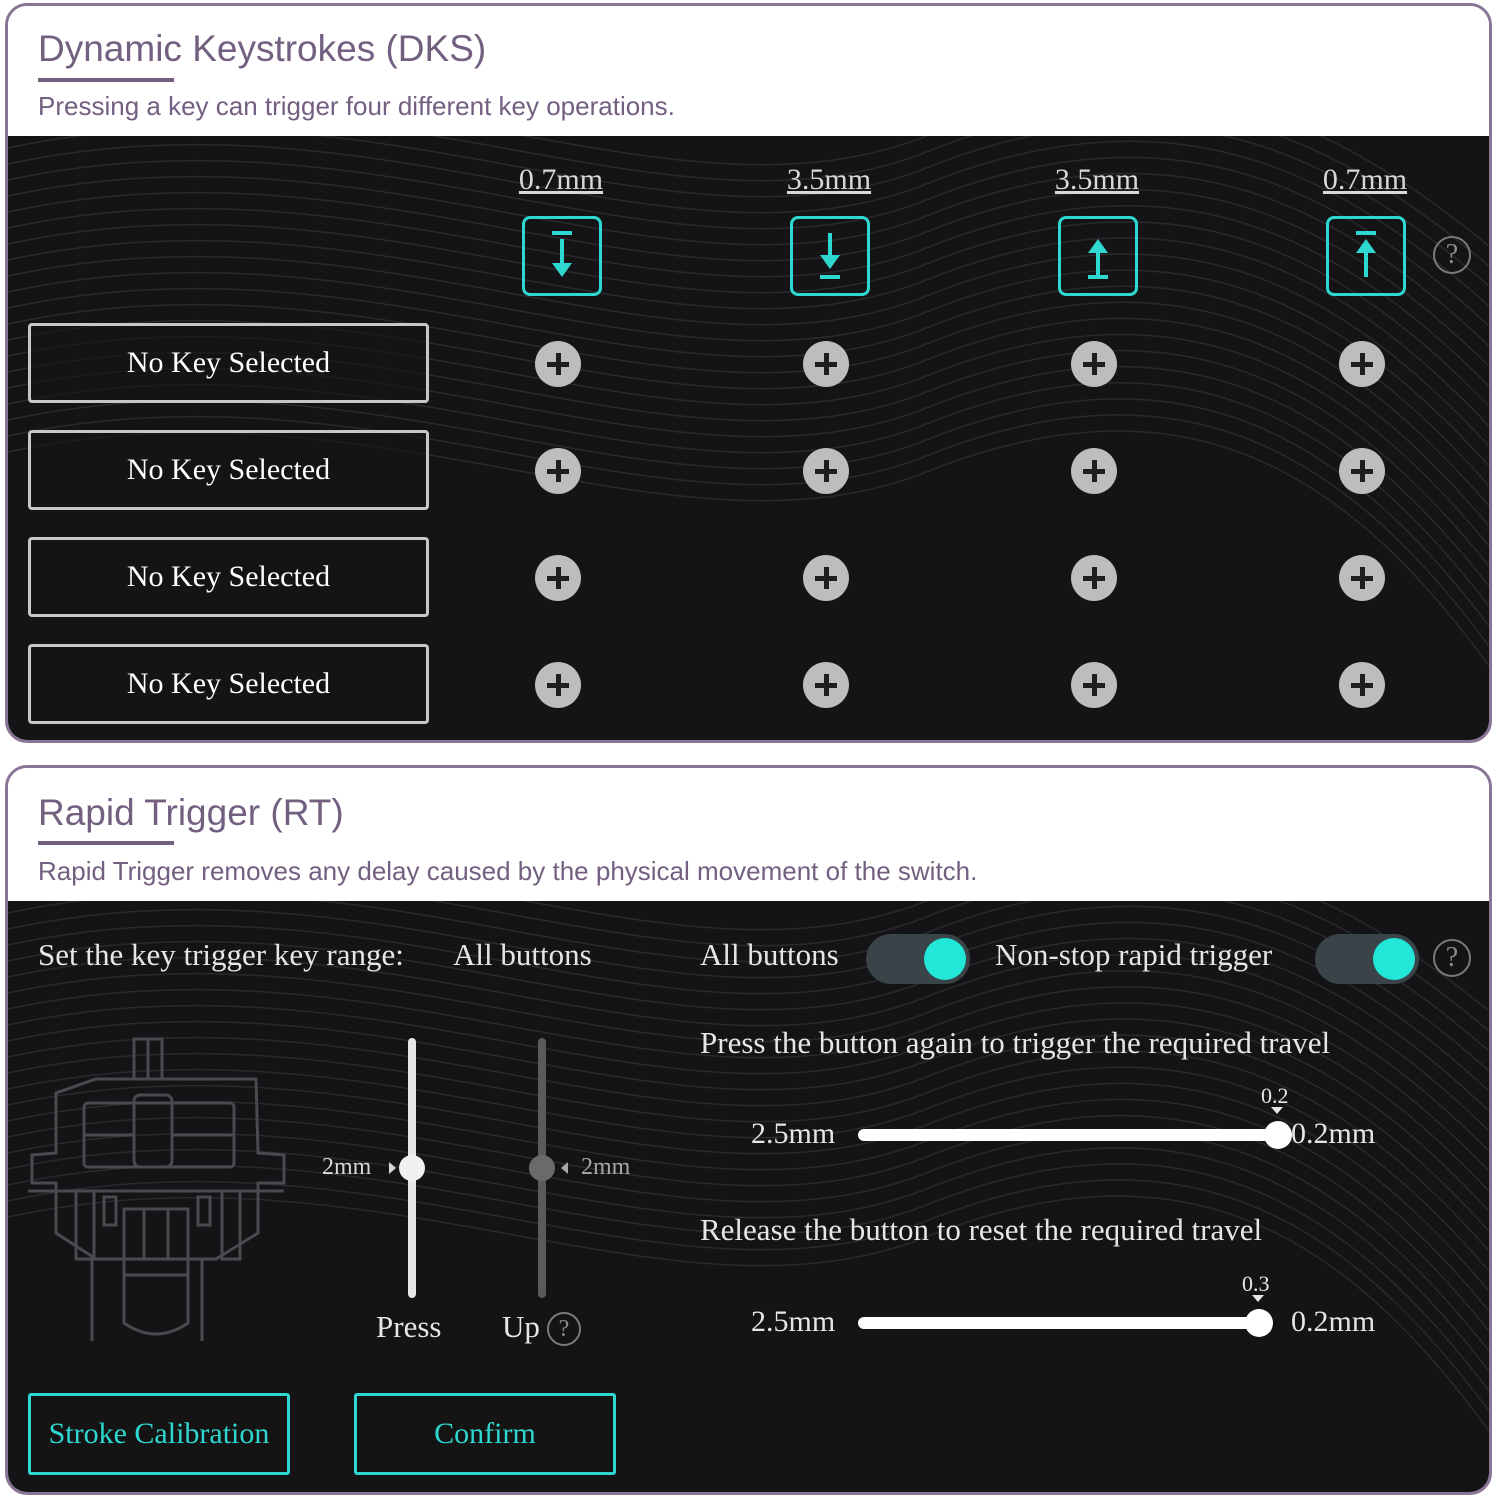 Image resolution: width=1497 pixels, height=1497 pixels. Describe the element at coordinates (564, 1168) in the screenshot. I see `up-pointer-icon` at that location.